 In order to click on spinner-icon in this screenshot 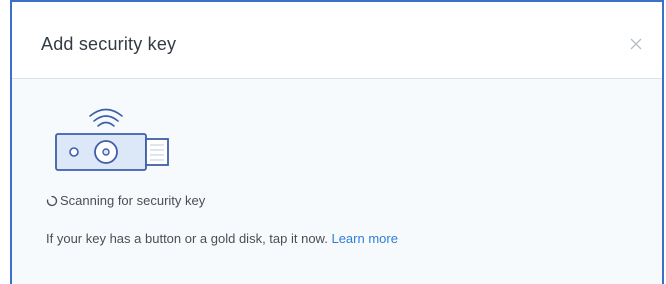, I will do `click(52, 201)`.